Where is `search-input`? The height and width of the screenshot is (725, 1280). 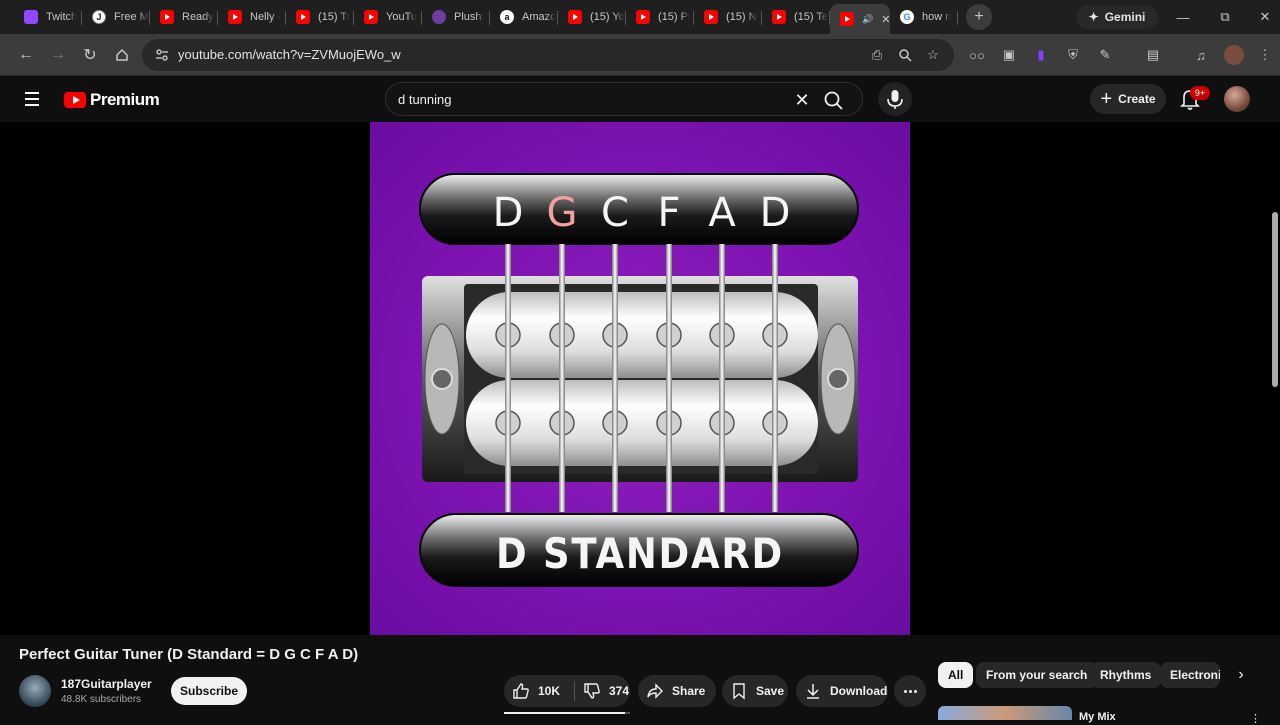 search-input is located at coordinates (588, 99).